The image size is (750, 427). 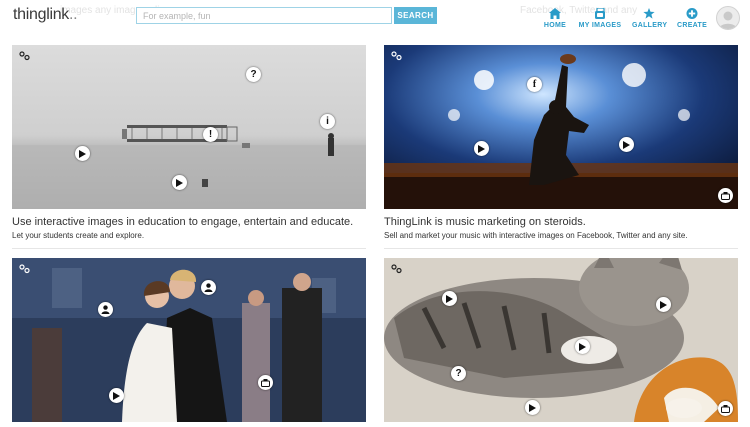 I want to click on share-tag-icon, so click(x=265, y=382).